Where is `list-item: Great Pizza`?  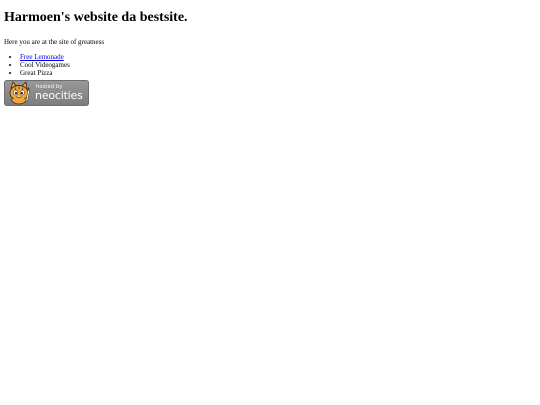
list-item: Great Pizza is located at coordinates (278, 73).